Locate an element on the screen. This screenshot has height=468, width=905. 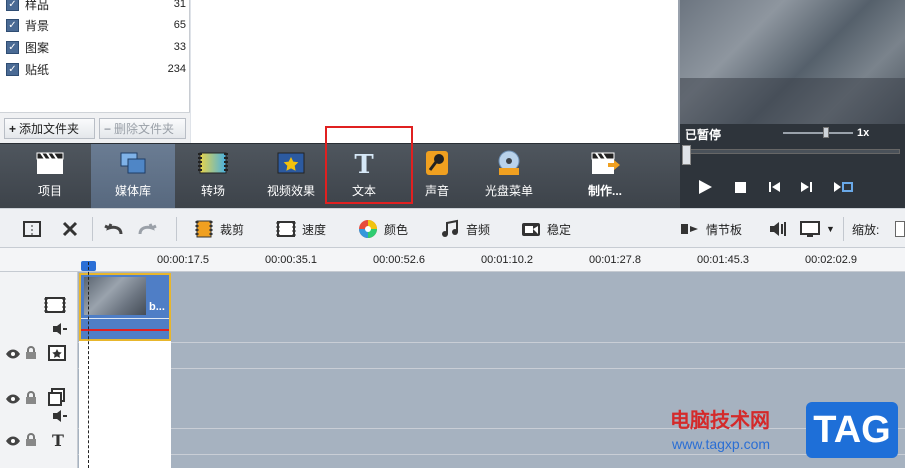
track-headers: T is located at coordinates (39, 370).